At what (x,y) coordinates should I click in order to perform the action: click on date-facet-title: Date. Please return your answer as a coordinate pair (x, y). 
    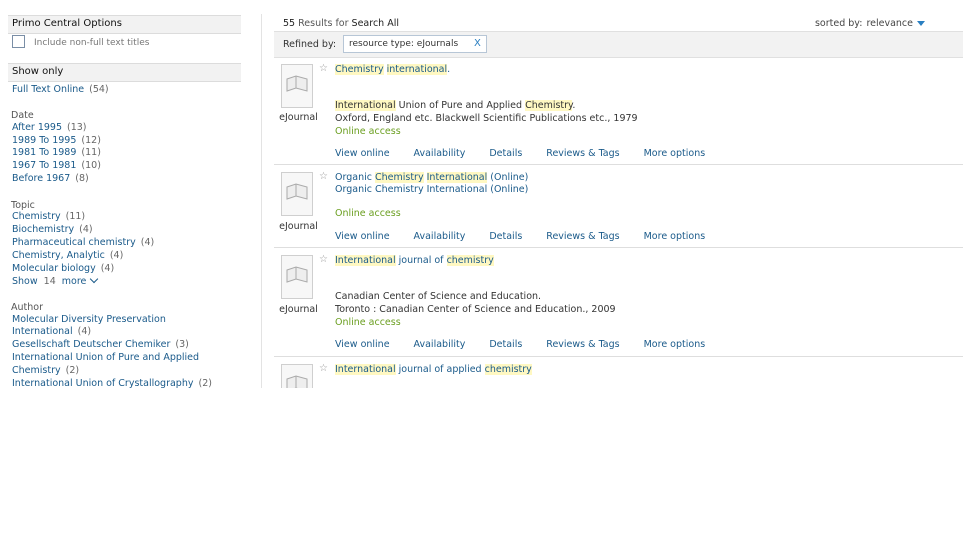
    Looking at the image, I should click on (22, 115).